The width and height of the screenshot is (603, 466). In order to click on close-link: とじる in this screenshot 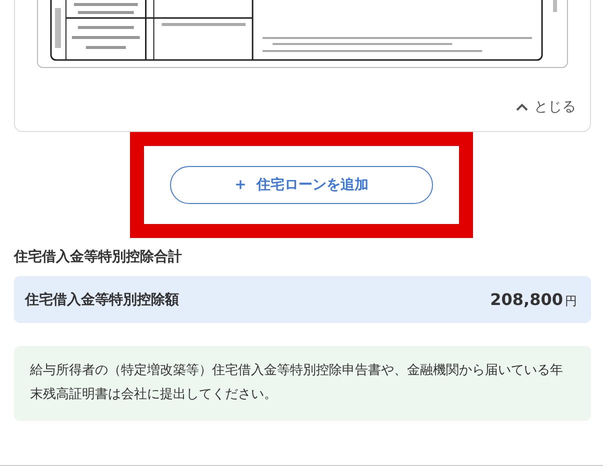, I will do `click(546, 107)`.